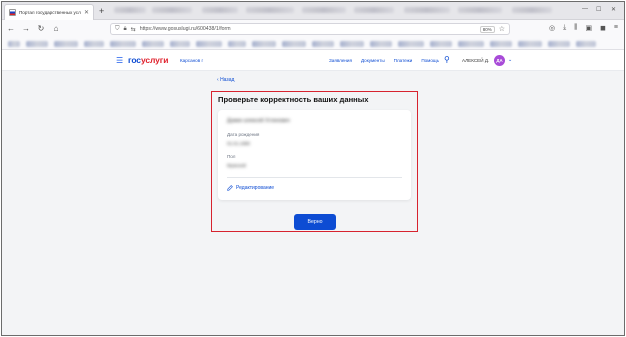  I want to click on shield-icon: ⛉, so click(117, 29).